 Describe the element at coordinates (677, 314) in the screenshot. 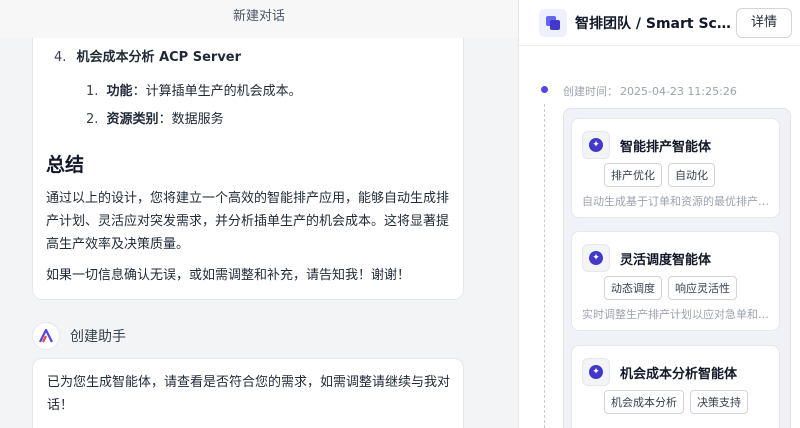

I see `agent-description: 实时调整生产排产计划以应对急单和变化` at that location.